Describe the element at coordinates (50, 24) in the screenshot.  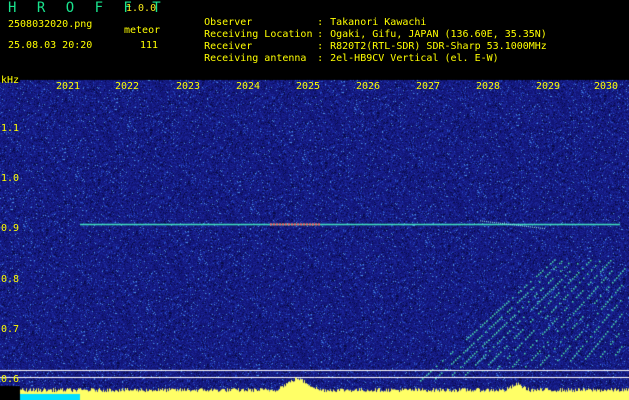
I see `filename: 2508032020.png` at that location.